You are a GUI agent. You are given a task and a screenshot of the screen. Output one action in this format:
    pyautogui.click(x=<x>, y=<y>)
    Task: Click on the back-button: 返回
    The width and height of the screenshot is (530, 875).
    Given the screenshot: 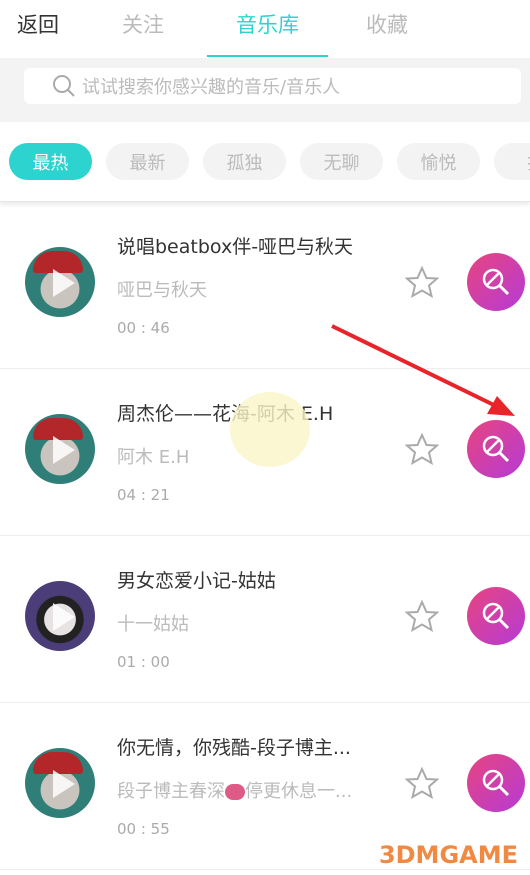 What is the action you would take?
    pyautogui.click(x=38, y=24)
    